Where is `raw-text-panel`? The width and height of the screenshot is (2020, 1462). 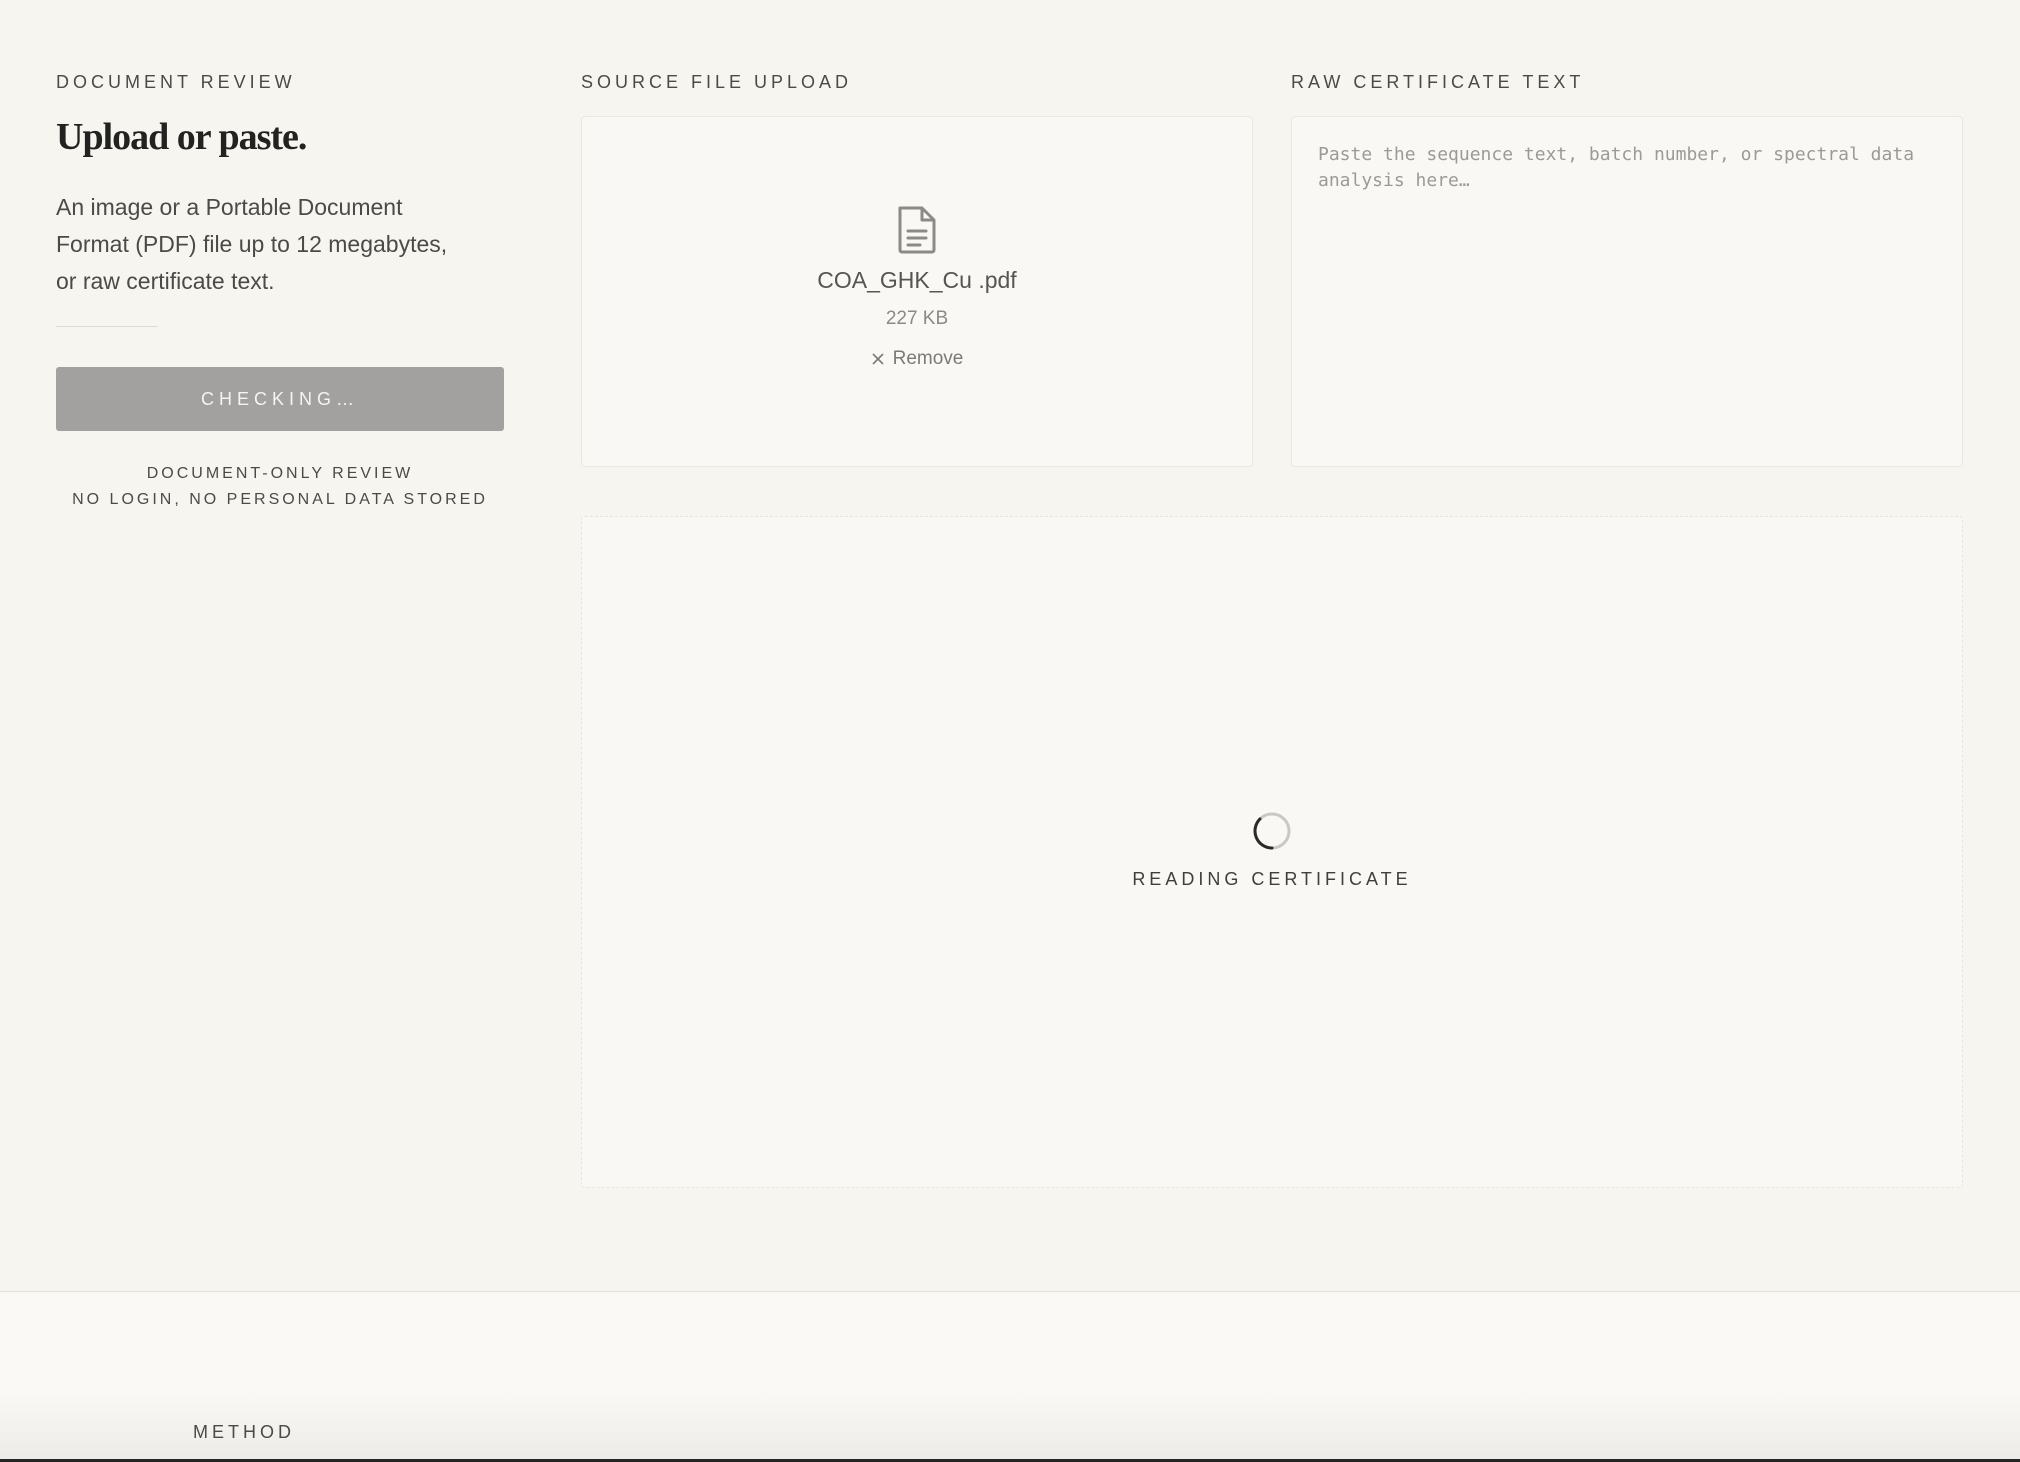
raw-text-panel is located at coordinates (1627, 291).